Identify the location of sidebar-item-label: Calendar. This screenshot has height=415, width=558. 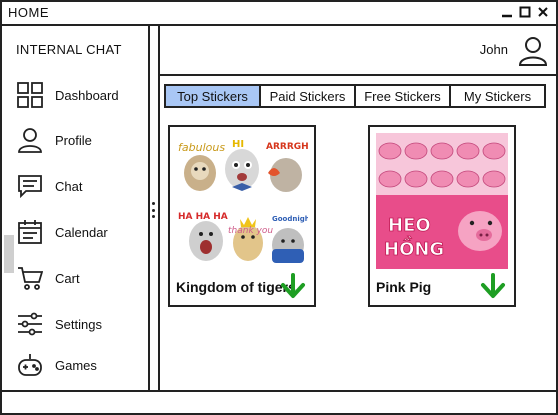
(81, 232).